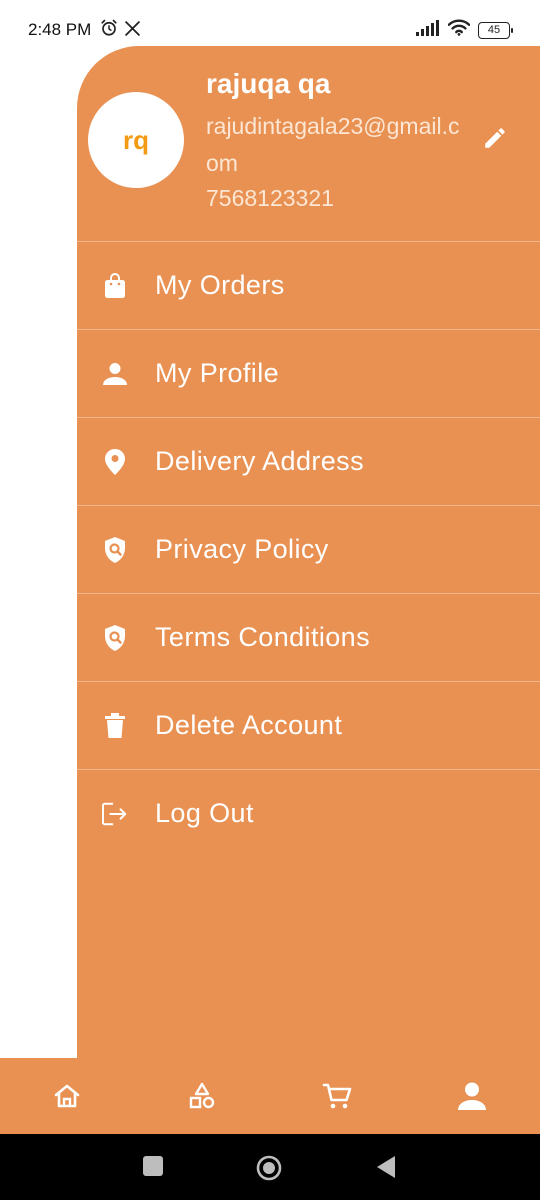  I want to click on user-phone: 7568123321, so click(270, 198).